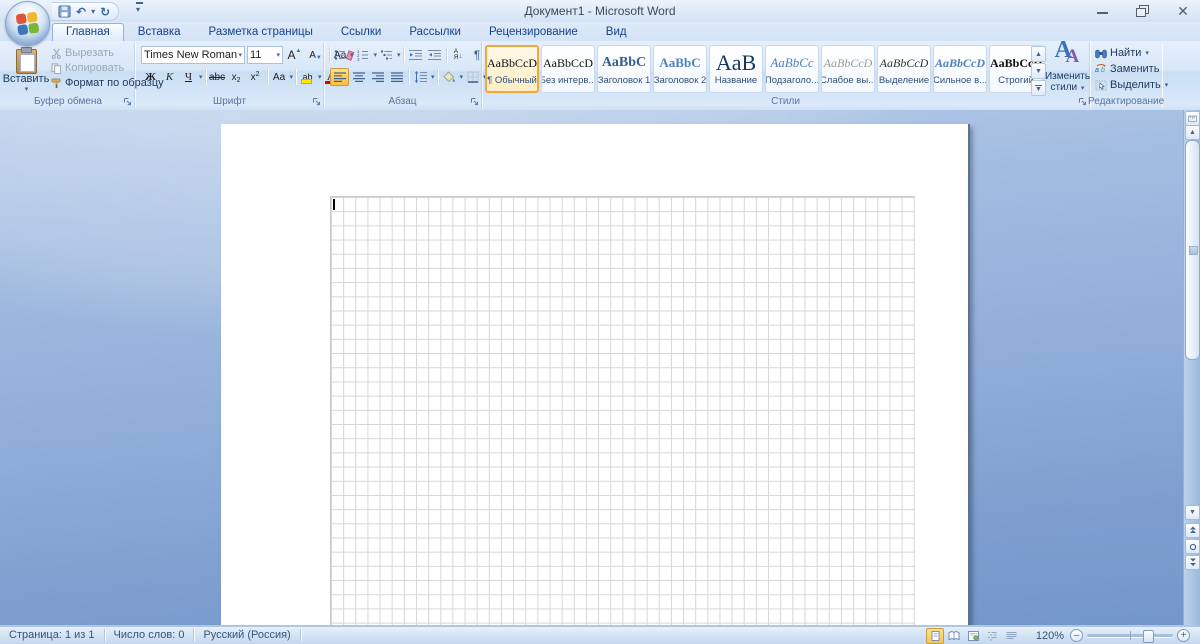 This screenshot has width=1200, height=644. I want to click on replace-button: ab Заменить, so click(1131, 69).